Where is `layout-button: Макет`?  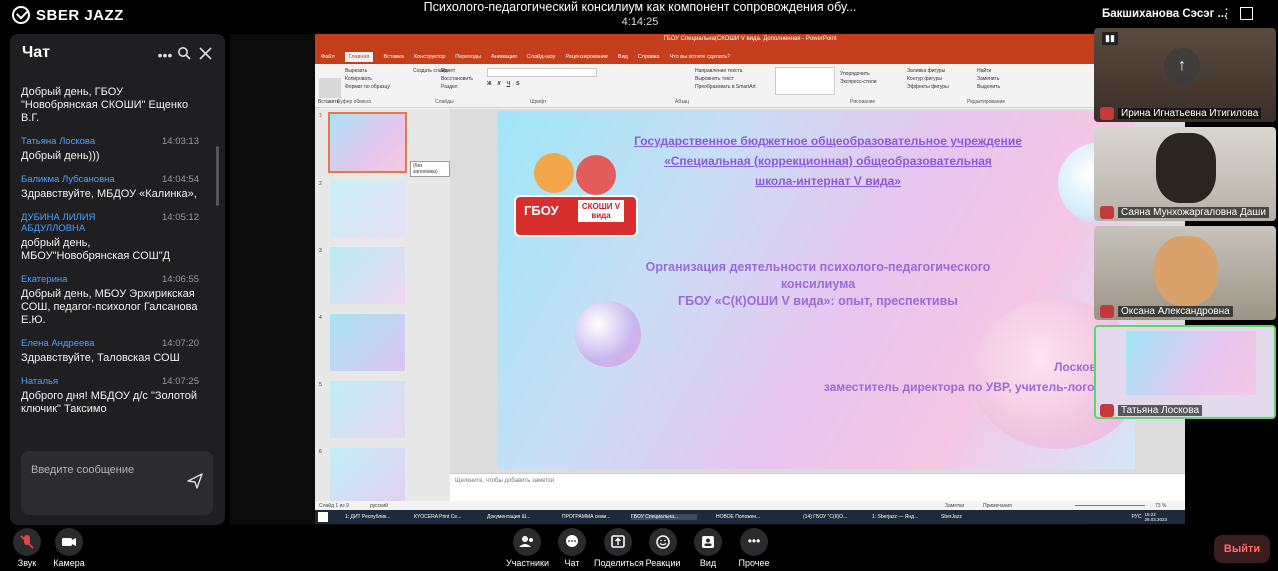
layout-button: Макет is located at coordinates (457, 71).